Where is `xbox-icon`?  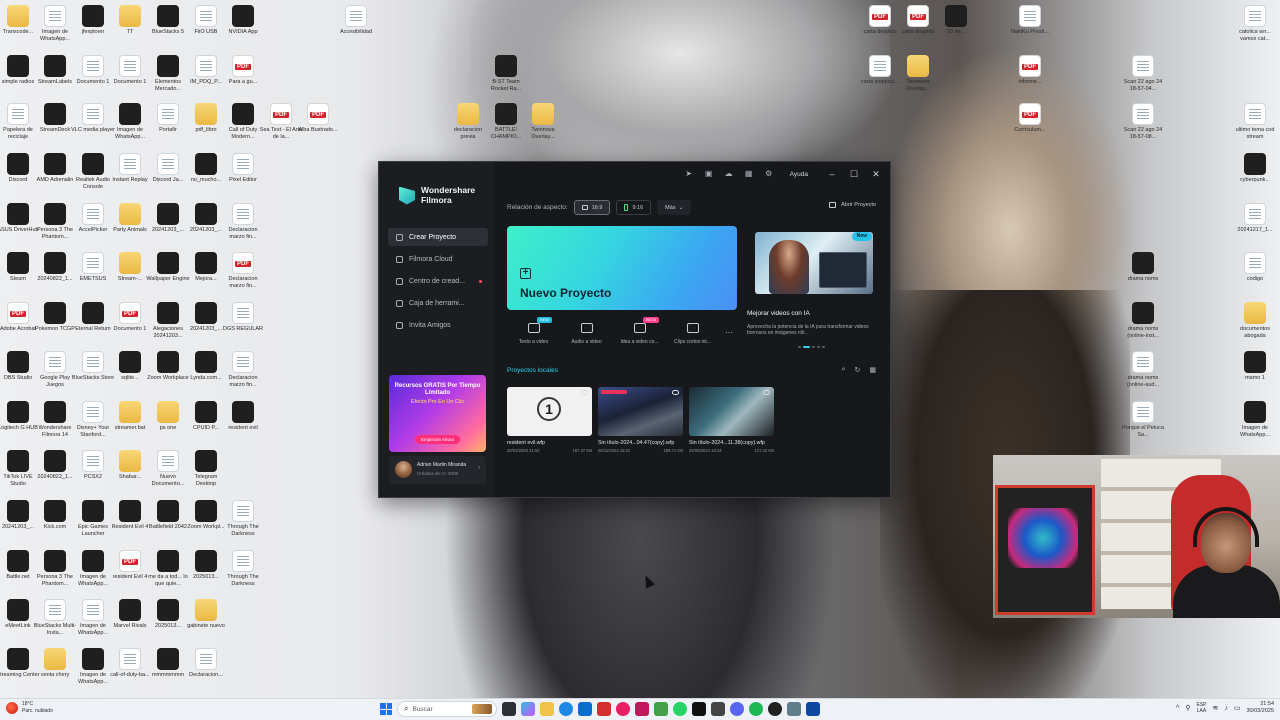 xbox-icon is located at coordinates (661, 709).